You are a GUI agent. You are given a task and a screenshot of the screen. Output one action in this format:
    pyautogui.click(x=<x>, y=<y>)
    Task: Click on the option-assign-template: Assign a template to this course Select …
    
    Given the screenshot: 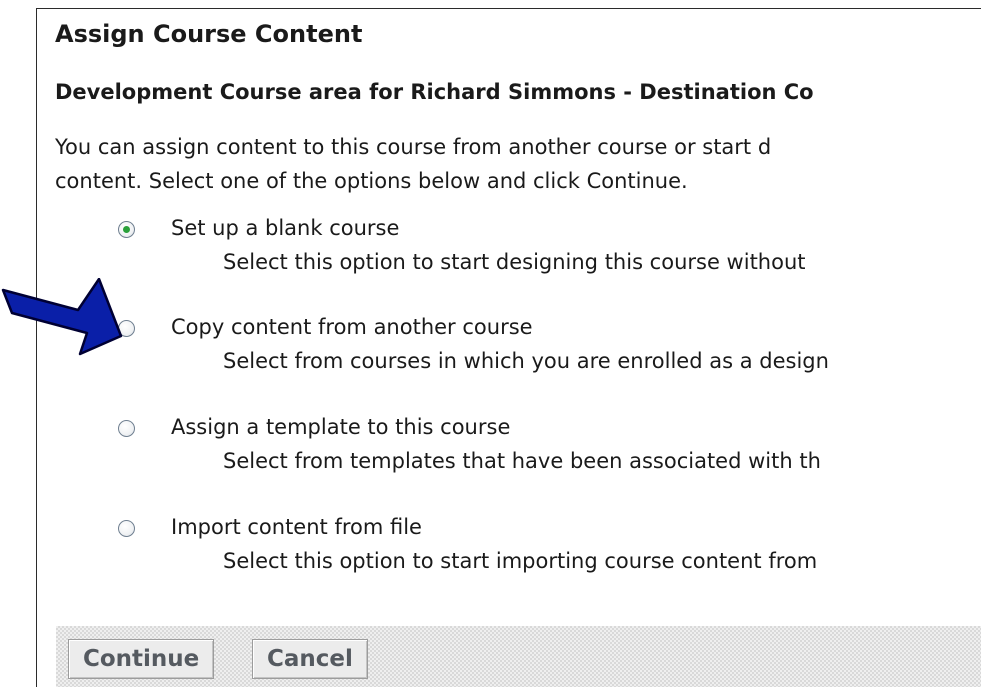 What is the action you would take?
    pyautogui.click(x=549, y=447)
    